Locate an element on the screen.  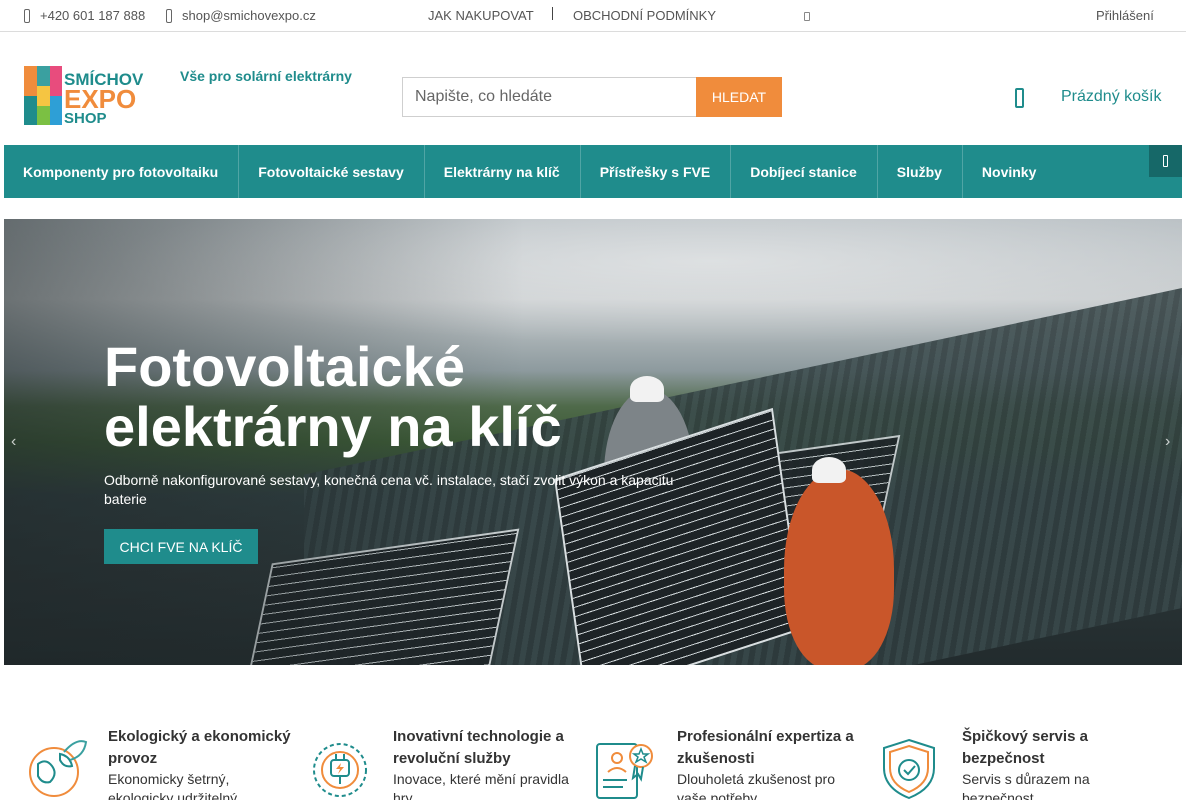
hero-title: Fotovoltaické elektrárny na klíč is located at coordinates (384, 397).